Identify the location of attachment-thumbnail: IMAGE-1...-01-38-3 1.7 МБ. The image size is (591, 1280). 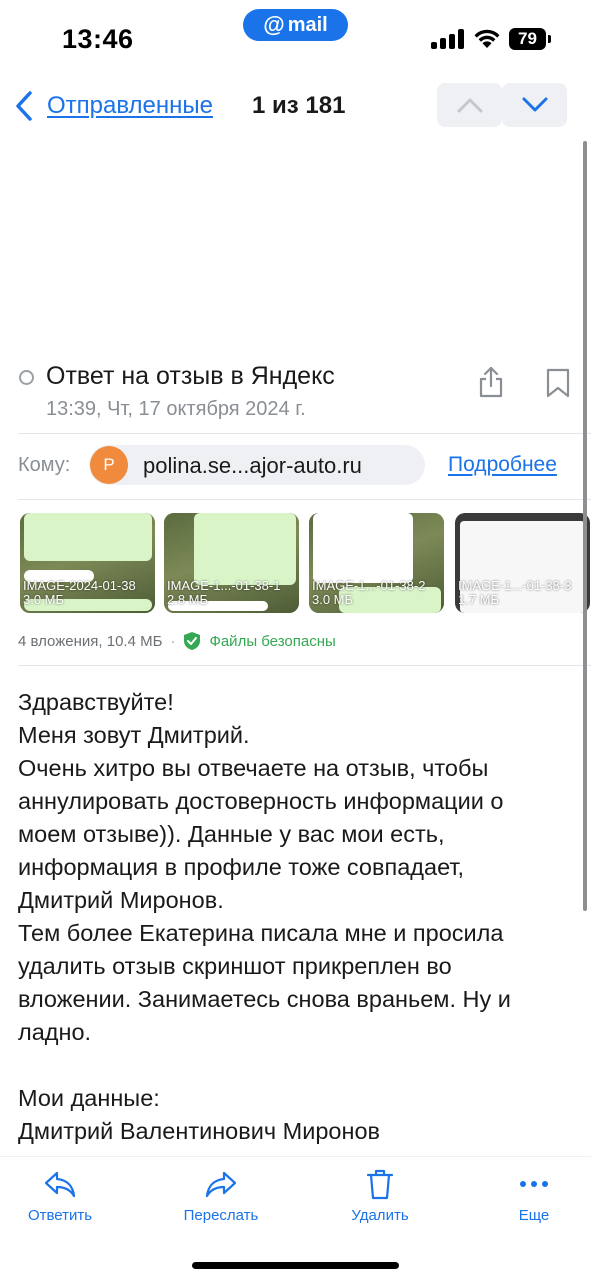
(522, 563).